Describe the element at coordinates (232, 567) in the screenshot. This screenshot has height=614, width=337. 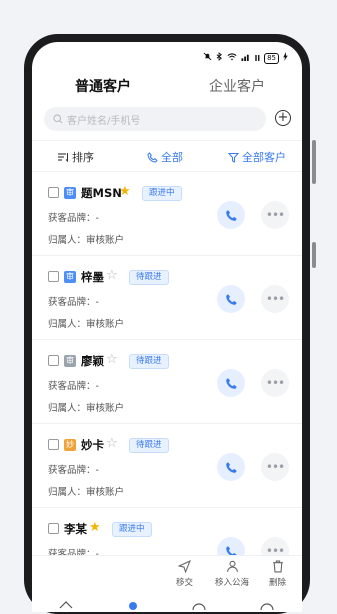
I see `user-move-icon` at that location.